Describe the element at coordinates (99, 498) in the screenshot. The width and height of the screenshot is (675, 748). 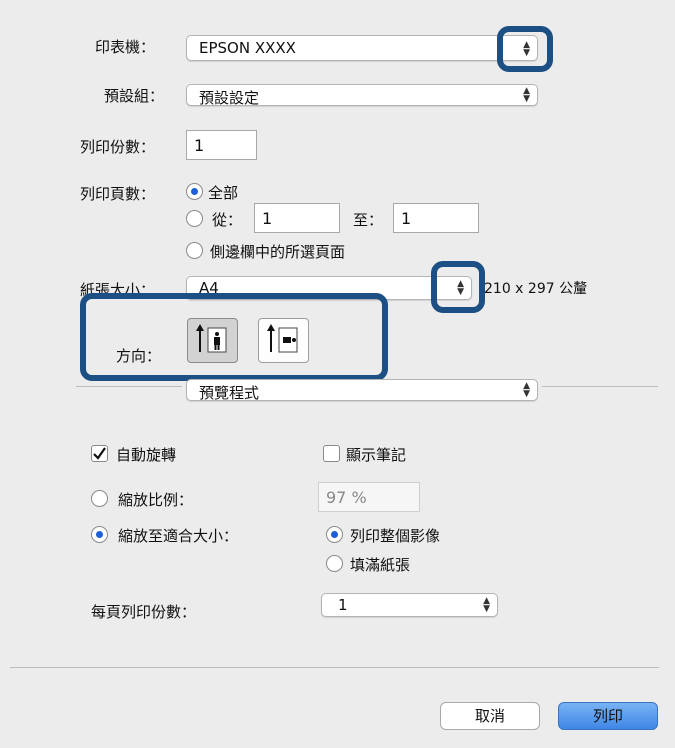
I see `scale-radio` at that location.